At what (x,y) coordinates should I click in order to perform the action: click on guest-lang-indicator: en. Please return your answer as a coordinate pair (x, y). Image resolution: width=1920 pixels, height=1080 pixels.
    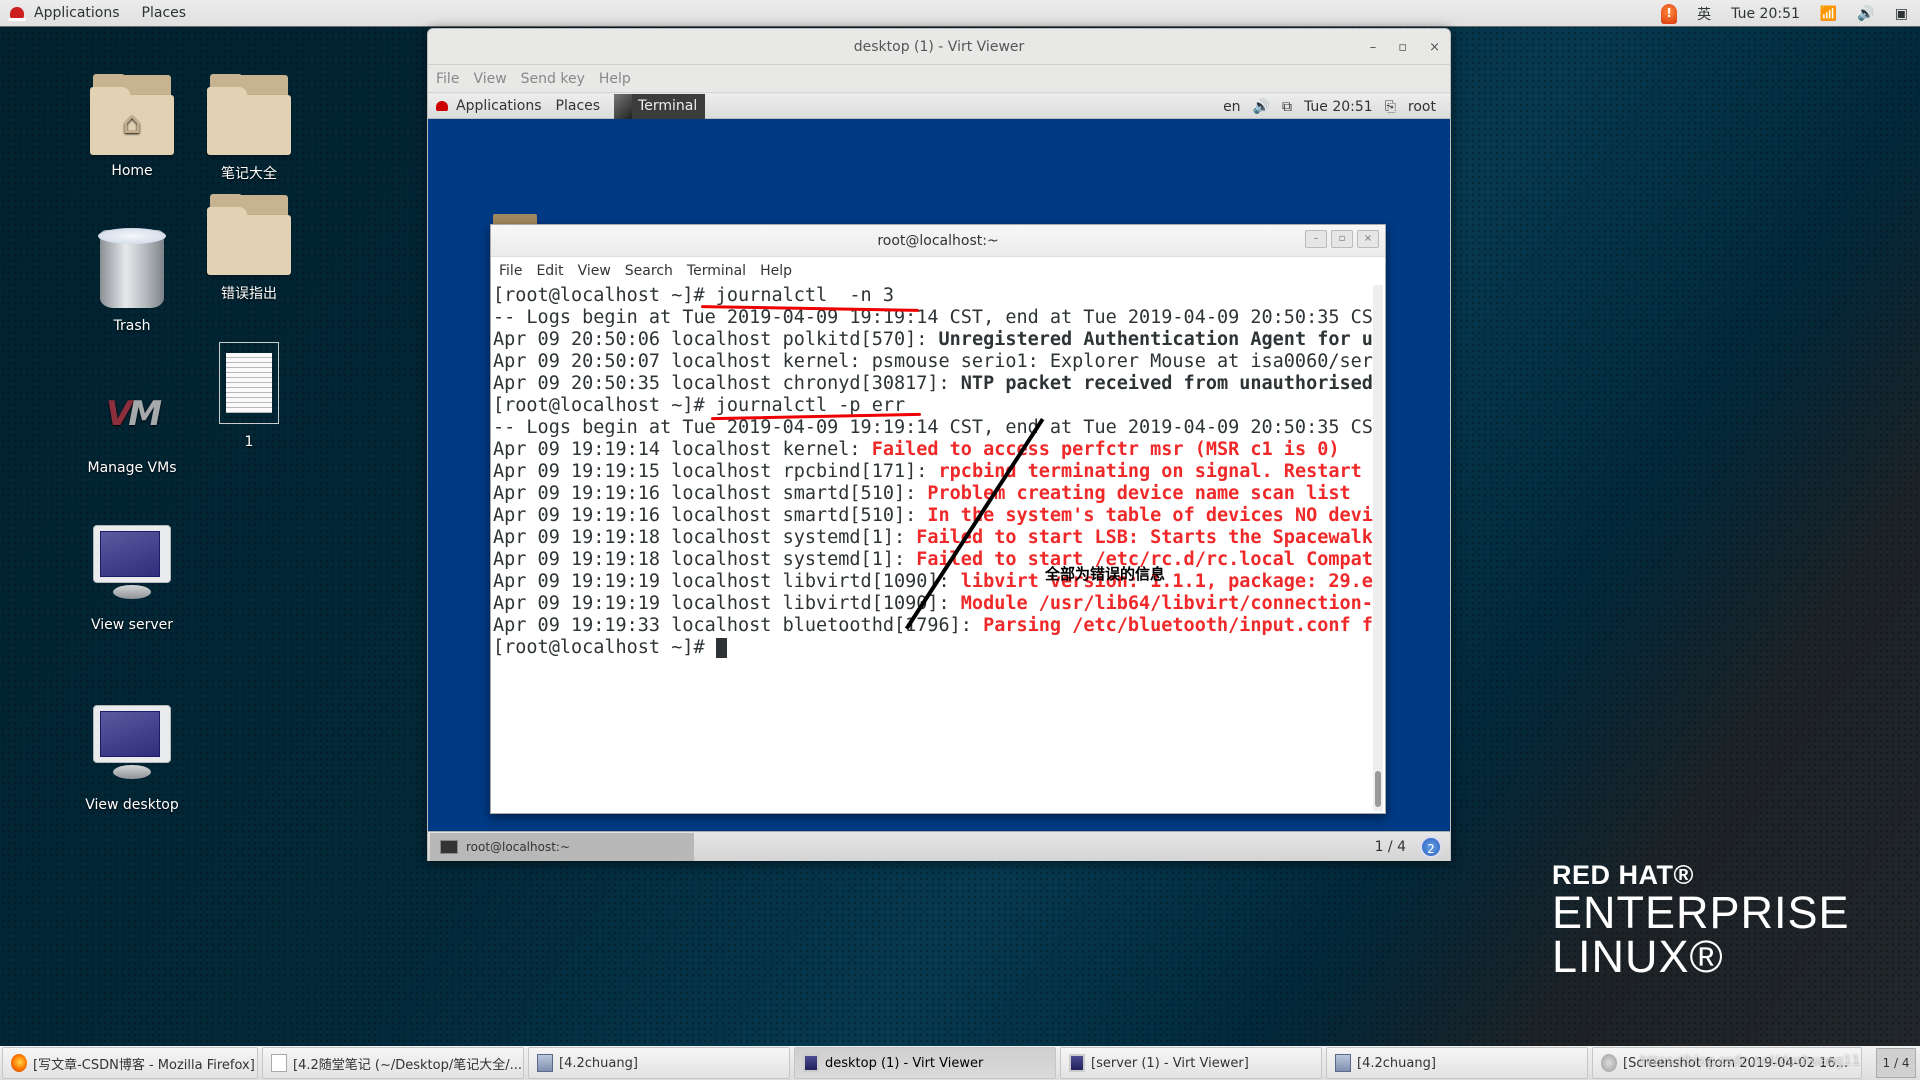
    Looking at the image, I should click on (1232, 107).